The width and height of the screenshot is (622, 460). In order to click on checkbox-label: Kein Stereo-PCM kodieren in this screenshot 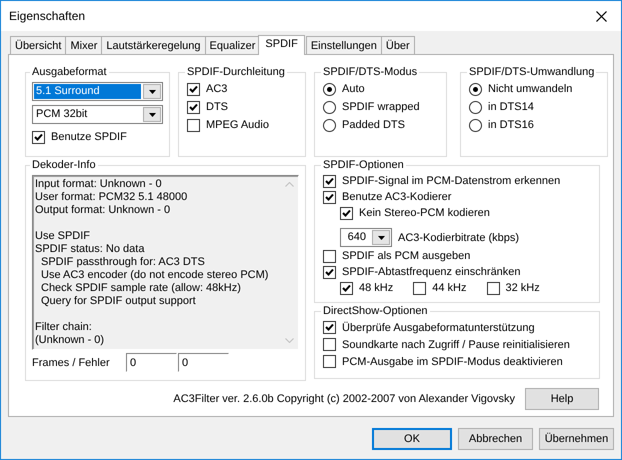, I will do `click(424, 213)`.